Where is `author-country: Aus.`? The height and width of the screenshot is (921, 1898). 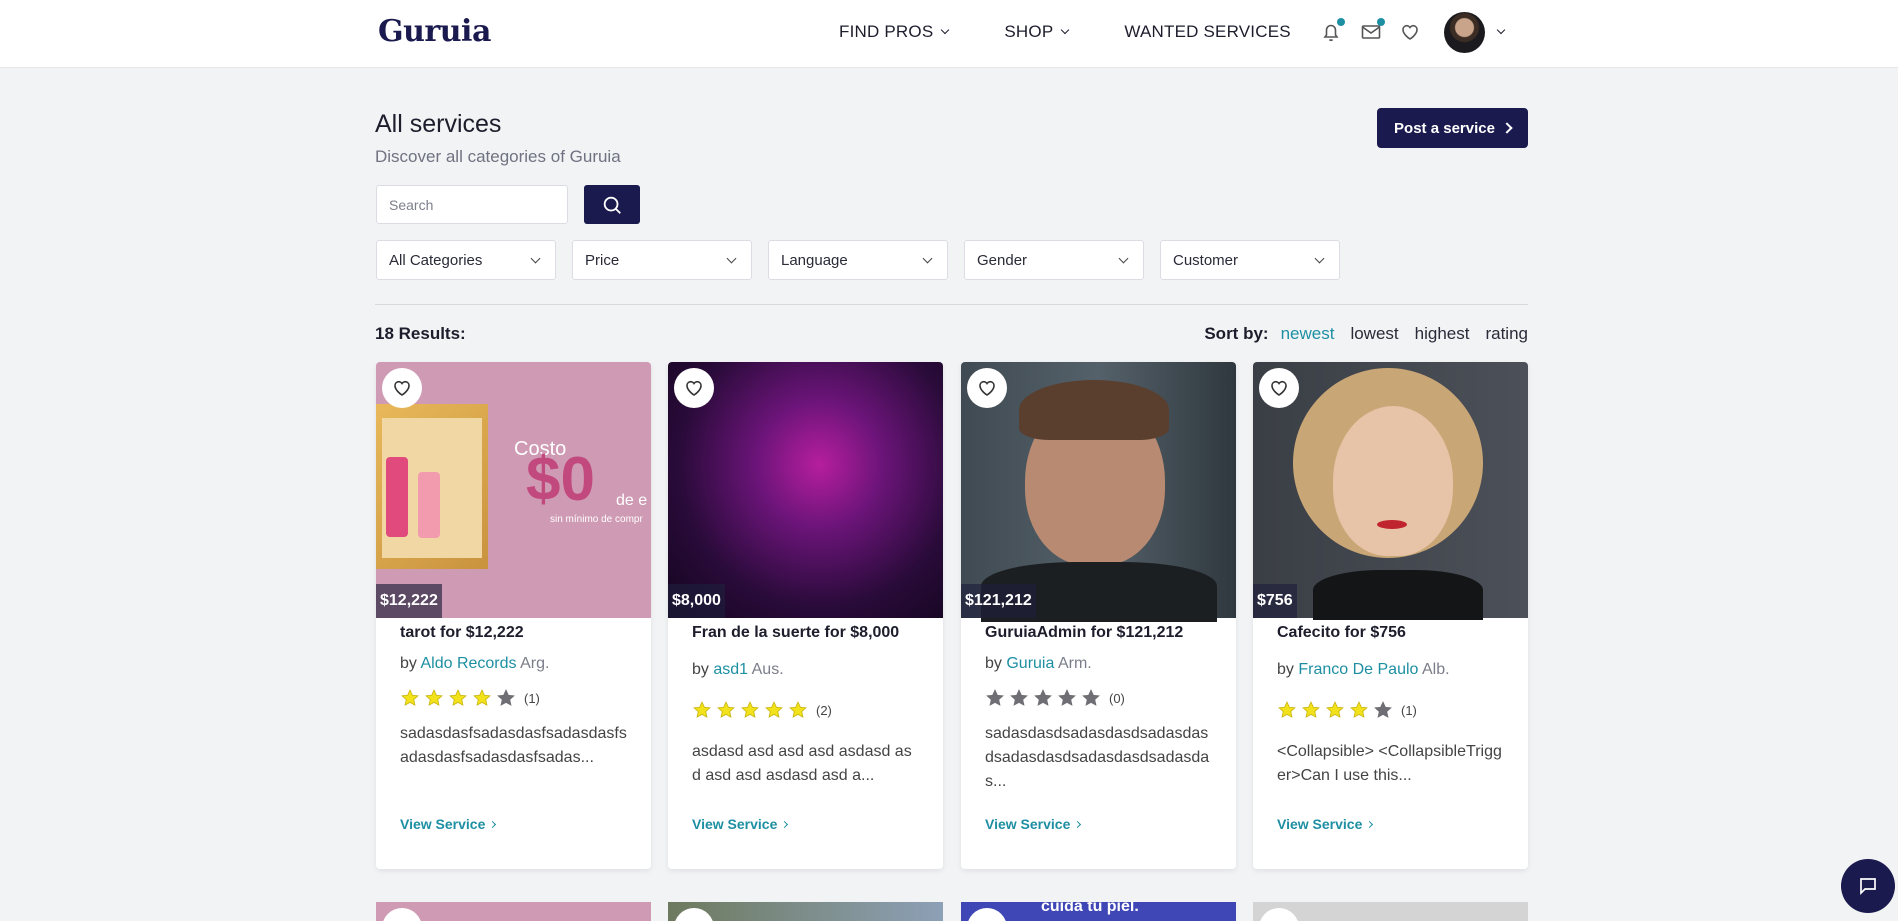
author-country: Aus. is located at coordinates (767, 669).